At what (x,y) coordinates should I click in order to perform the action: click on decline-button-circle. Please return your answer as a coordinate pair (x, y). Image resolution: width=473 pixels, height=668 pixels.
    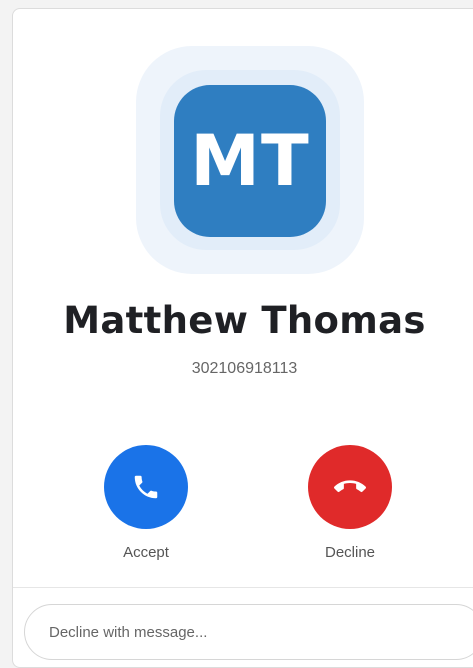
    Looking at the image, I should click on (350, 487).